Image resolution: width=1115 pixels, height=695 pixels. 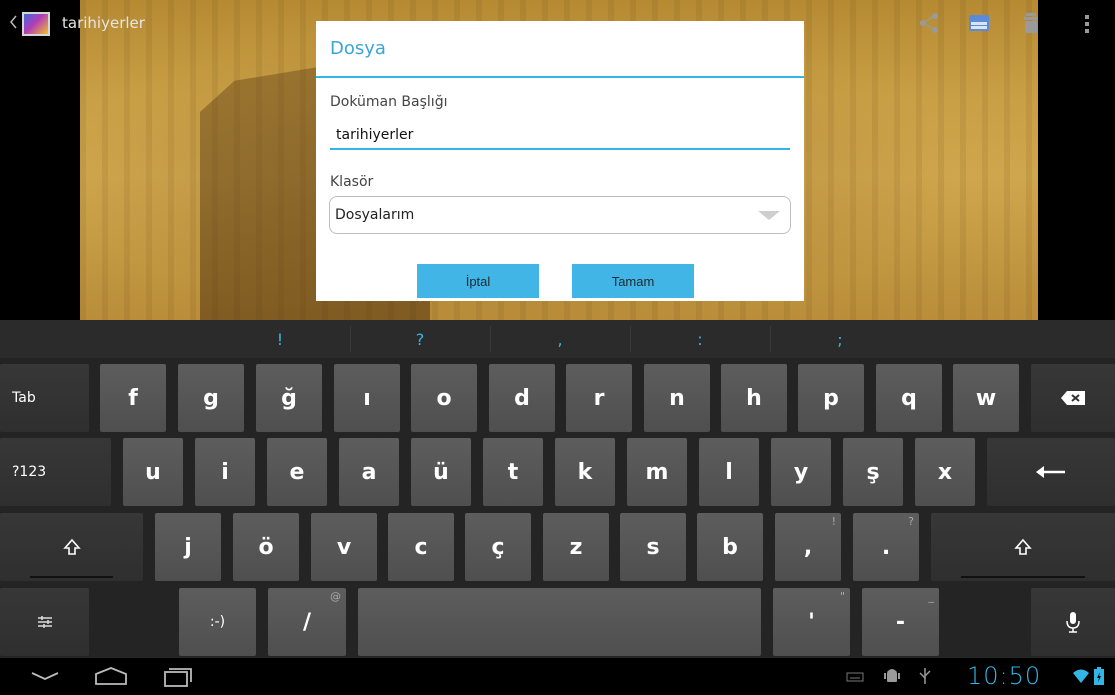 I want to click on share-icon, so click(x=929, y=23).